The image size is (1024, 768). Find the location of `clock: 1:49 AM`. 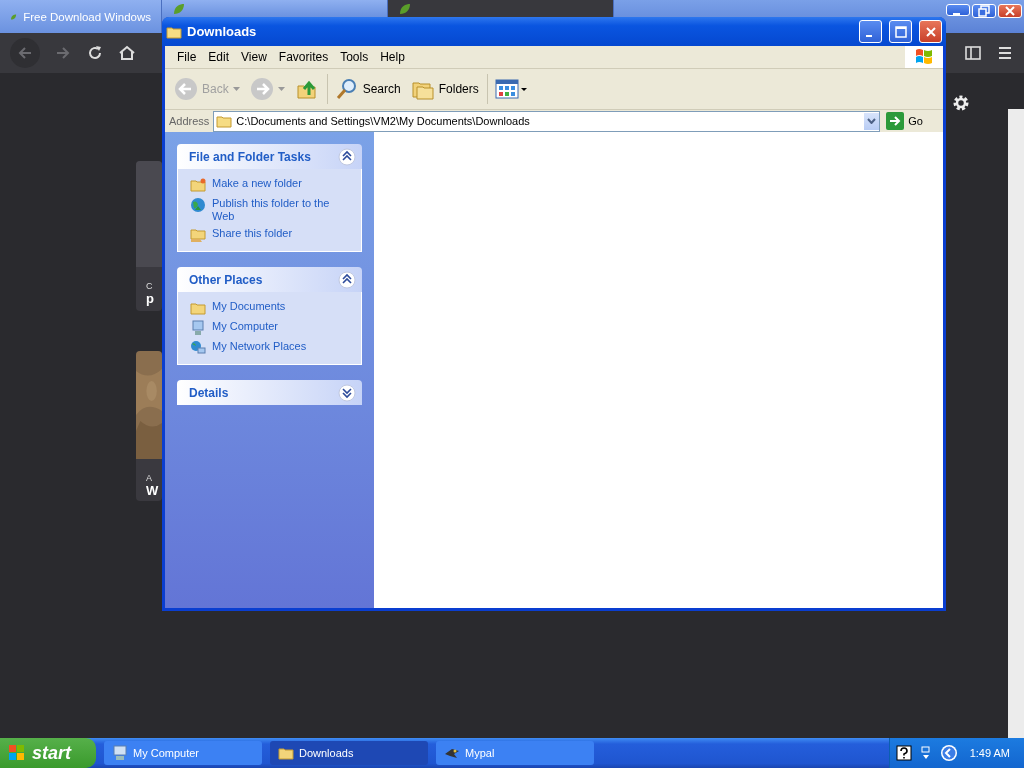

clock: 1:49 AM is located at coordinates (989, 753).